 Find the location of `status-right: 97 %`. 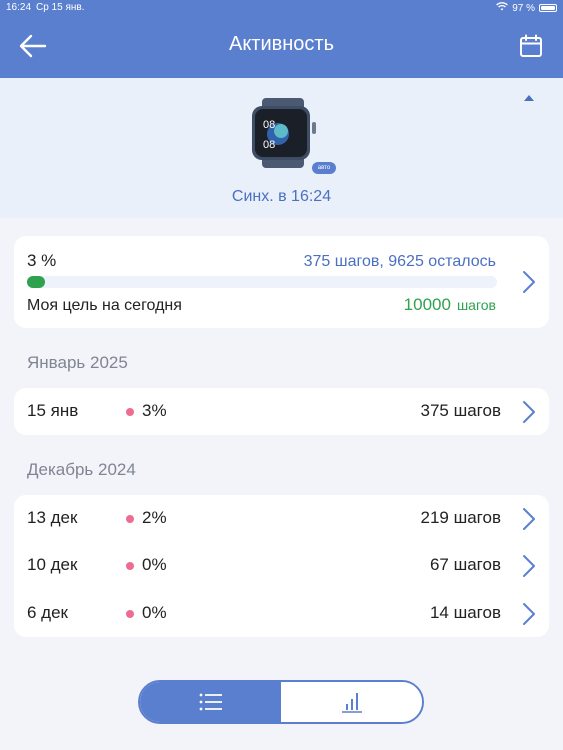

status-right: 97 % is located at coordinates (526, 8).